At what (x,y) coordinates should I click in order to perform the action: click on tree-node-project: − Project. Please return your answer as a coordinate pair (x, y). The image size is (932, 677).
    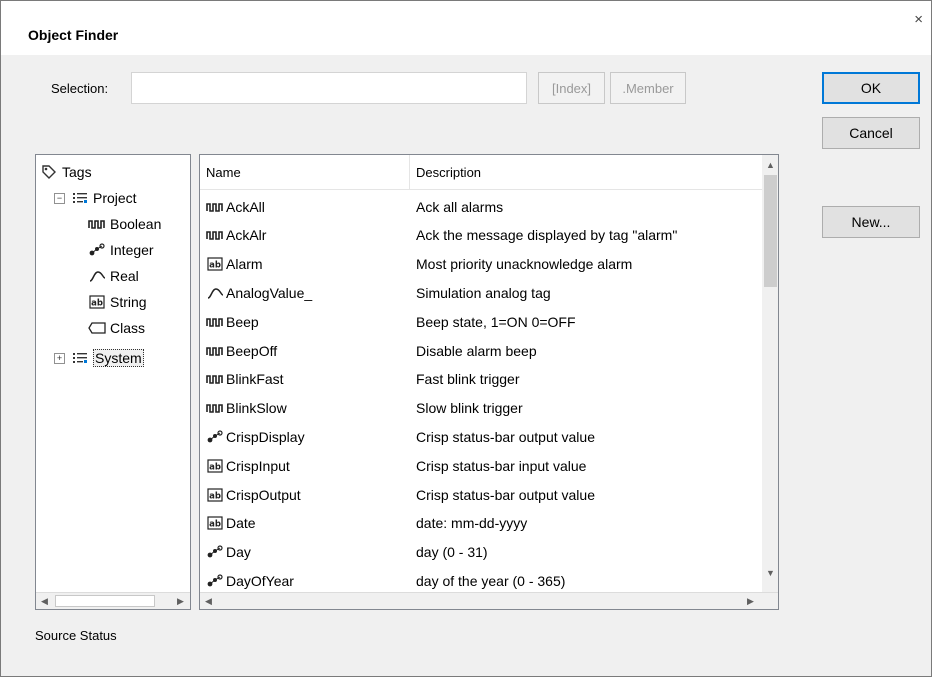
    Looking at the image, I should click on (95, 198).